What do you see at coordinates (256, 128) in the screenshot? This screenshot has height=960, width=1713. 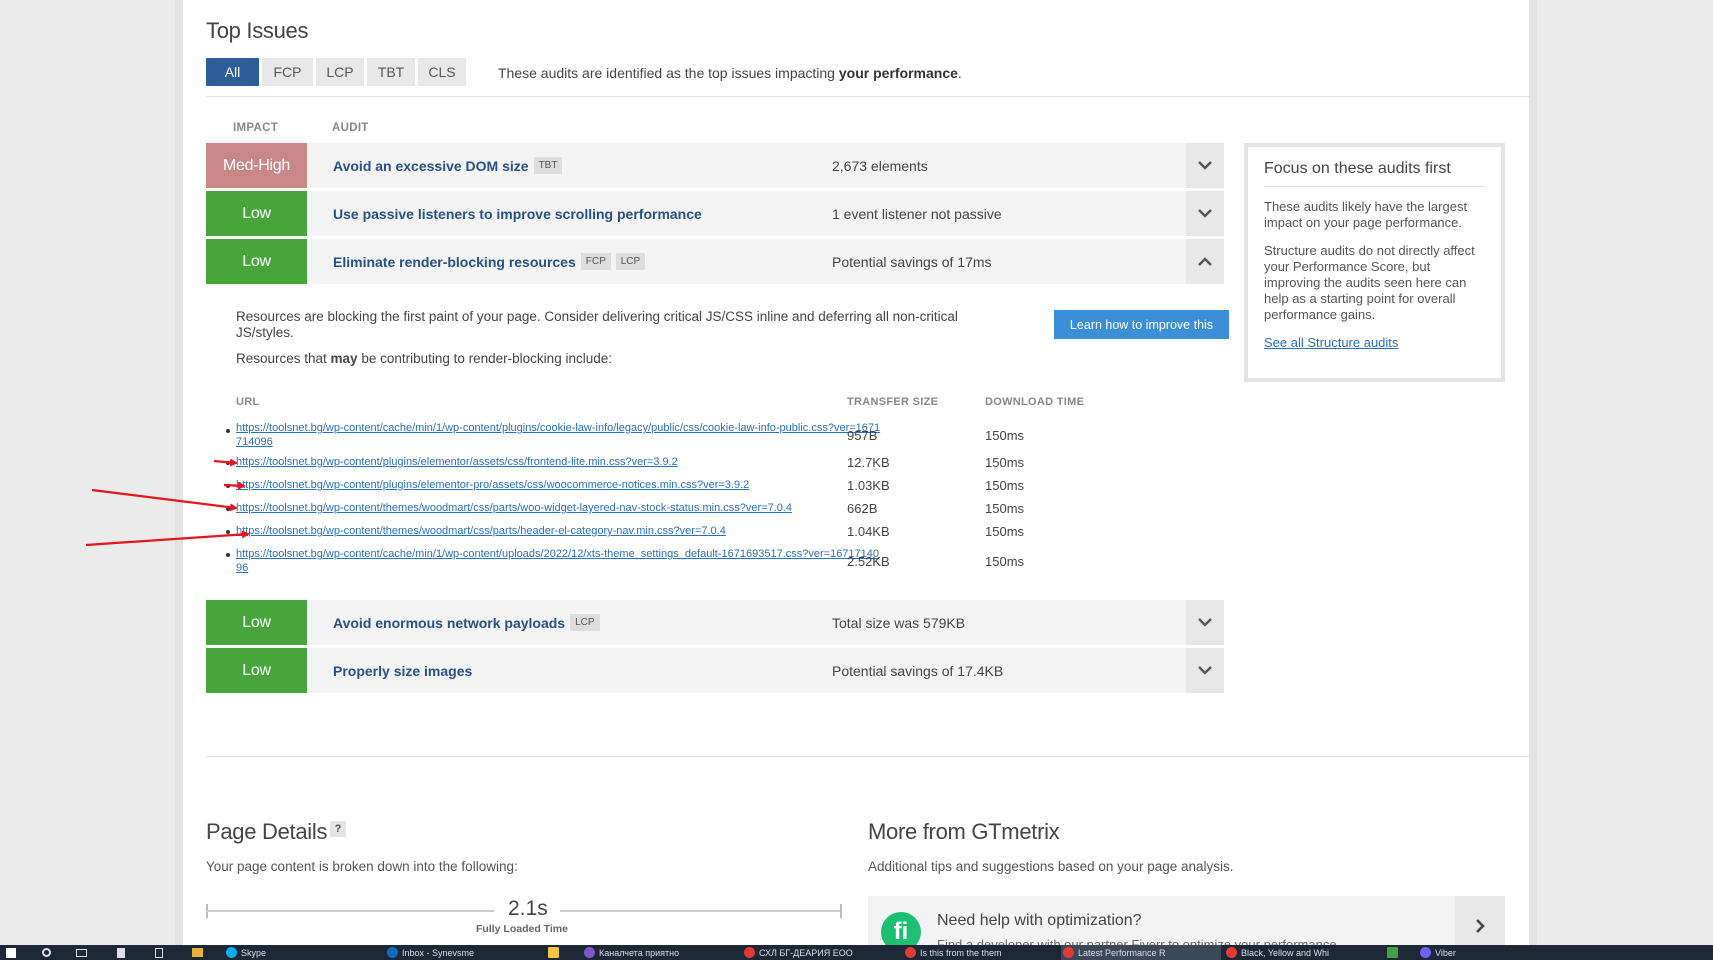 I see `impact-column-header: IMPACT` at bounding box center [256, 128].